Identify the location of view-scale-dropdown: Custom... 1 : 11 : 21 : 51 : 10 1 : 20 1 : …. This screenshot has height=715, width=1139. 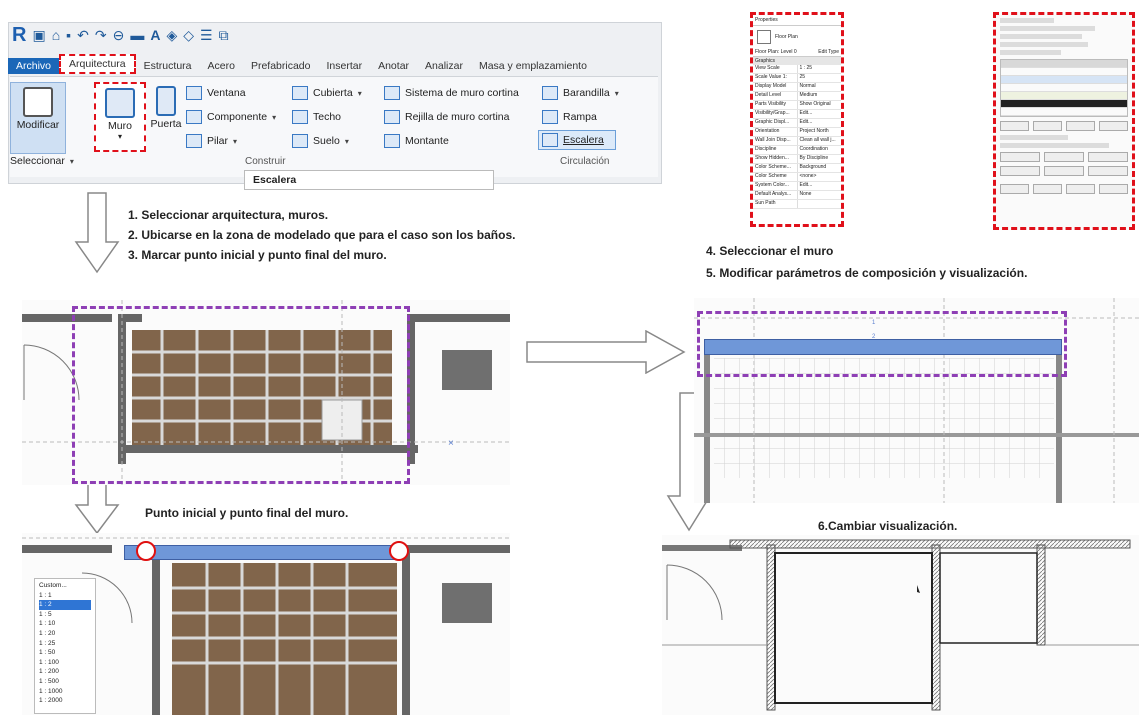
(65, 646).